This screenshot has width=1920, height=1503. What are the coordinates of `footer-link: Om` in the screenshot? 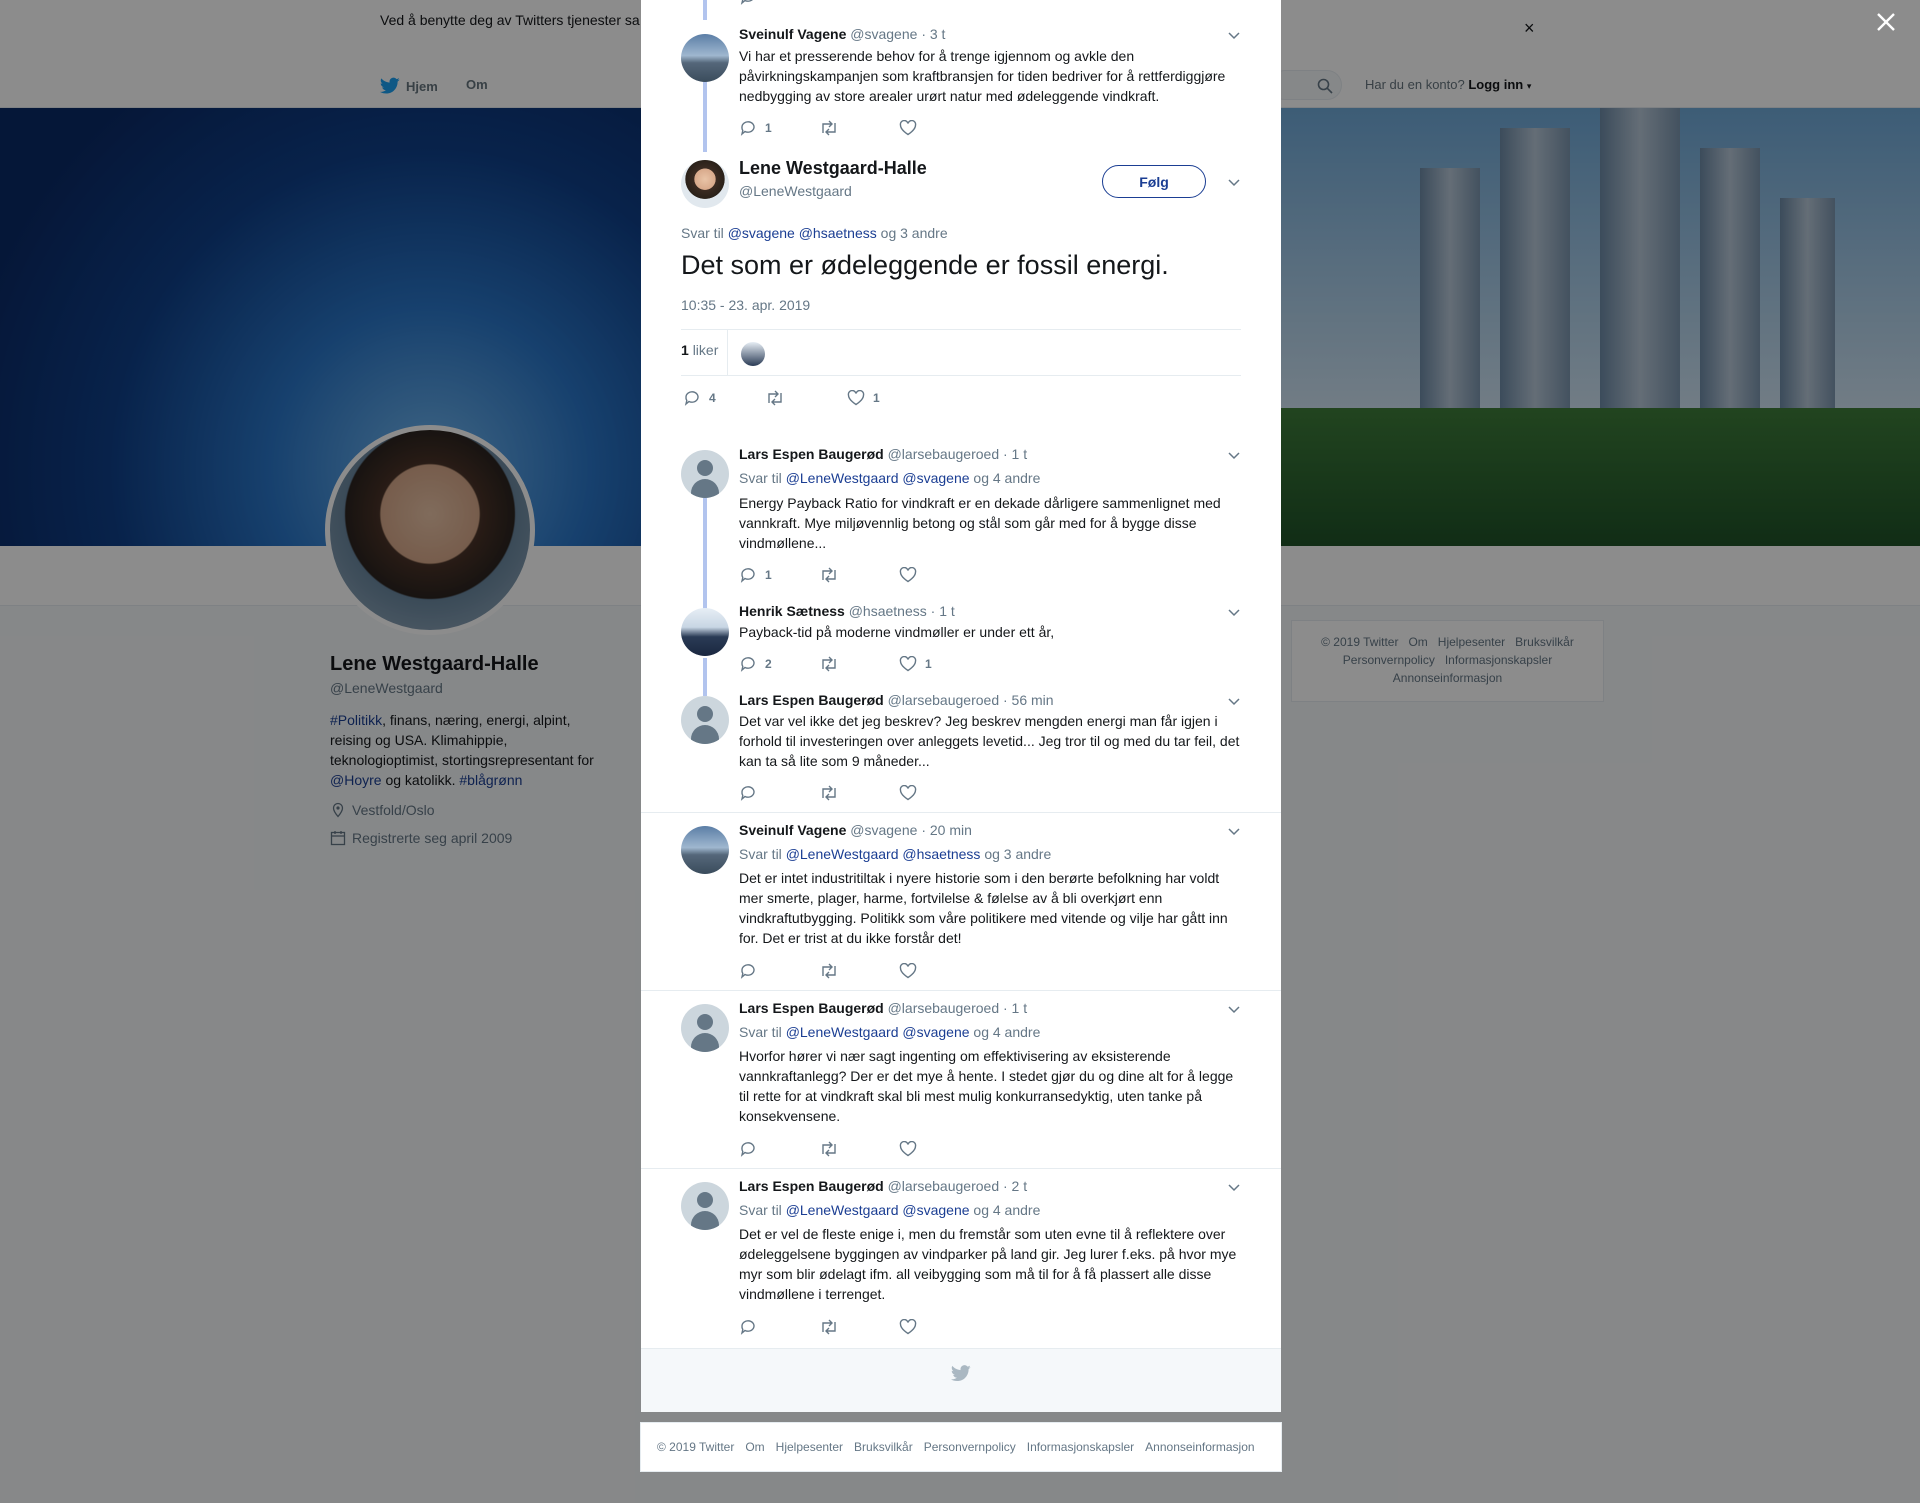 It's located at (754, 1447).